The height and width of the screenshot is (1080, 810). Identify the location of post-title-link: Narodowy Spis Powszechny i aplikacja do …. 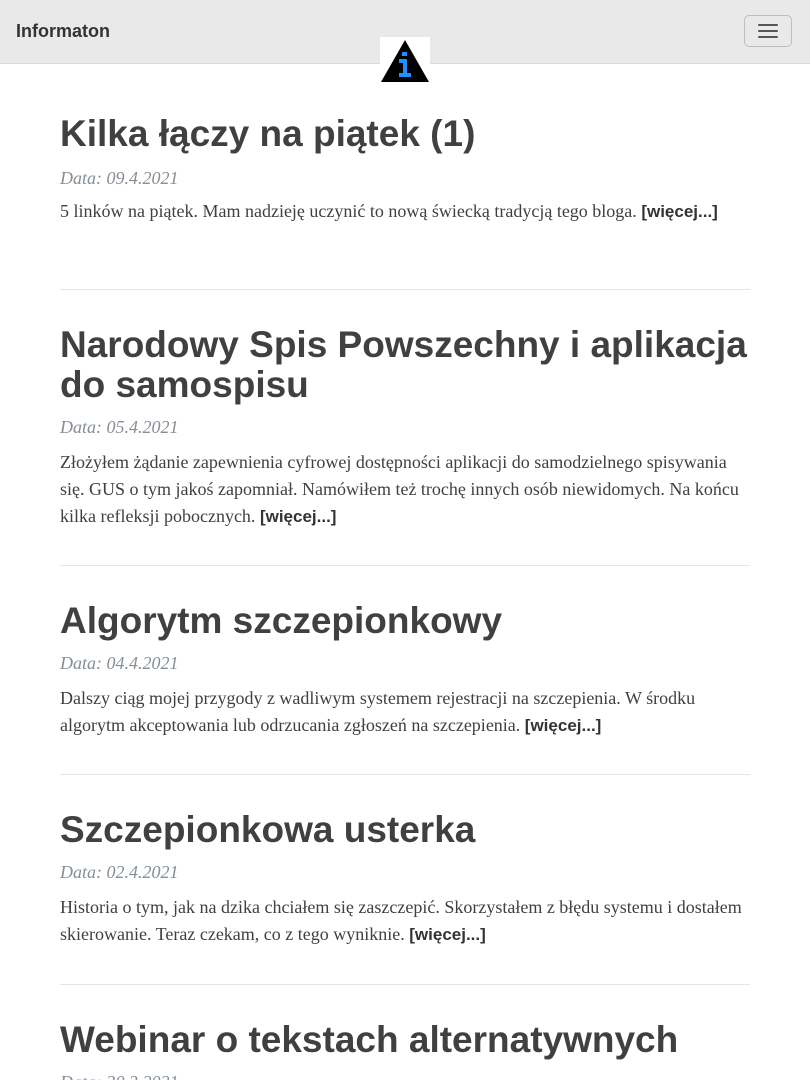
(405, 365).